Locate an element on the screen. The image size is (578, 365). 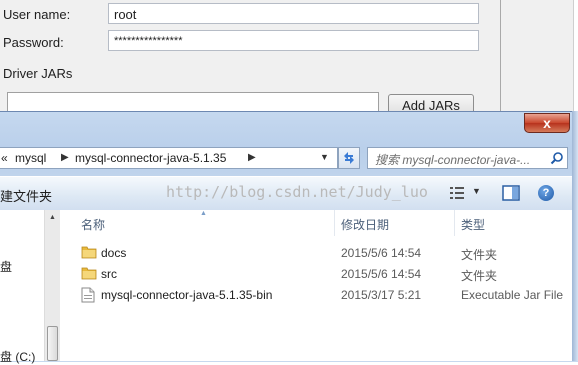
password-label: Password: is located at coordinates (33, 42).